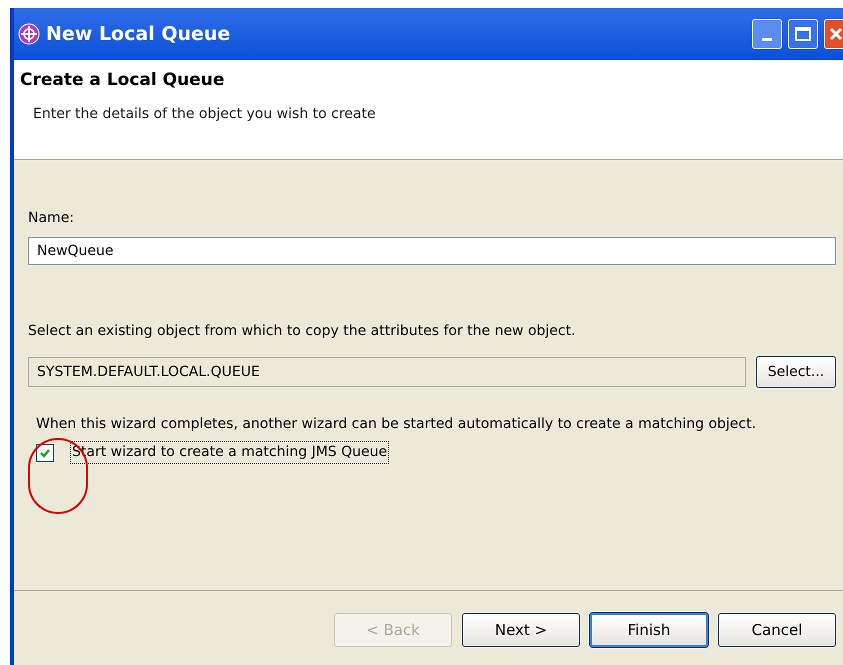 This screenshot has height=665, width=843. Describe the element at coordinates (649, 630) in the screenshot. I see `dialog-button: Finish` at that location.